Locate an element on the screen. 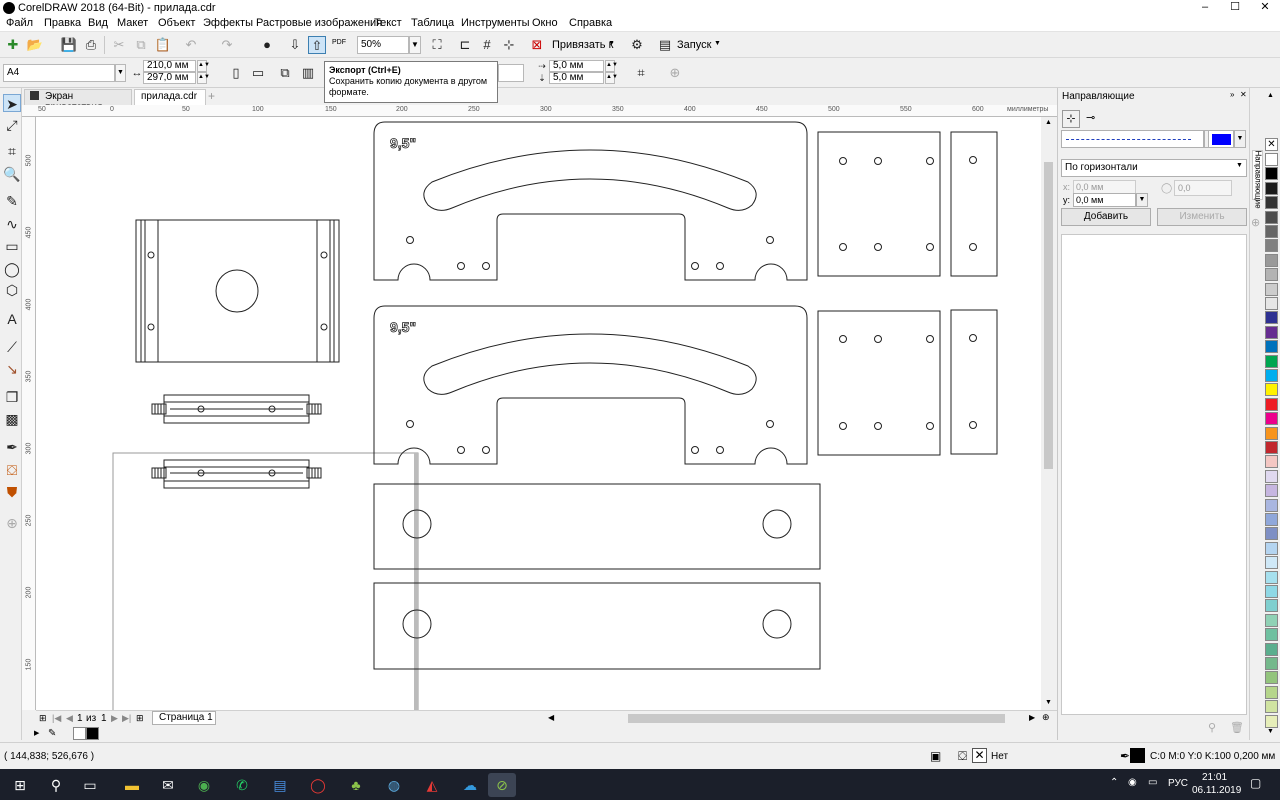 The height and width of the screenshot is (800, 1280). add-tool-plus-icon: ⊕ is located at coordinates (12, 523).